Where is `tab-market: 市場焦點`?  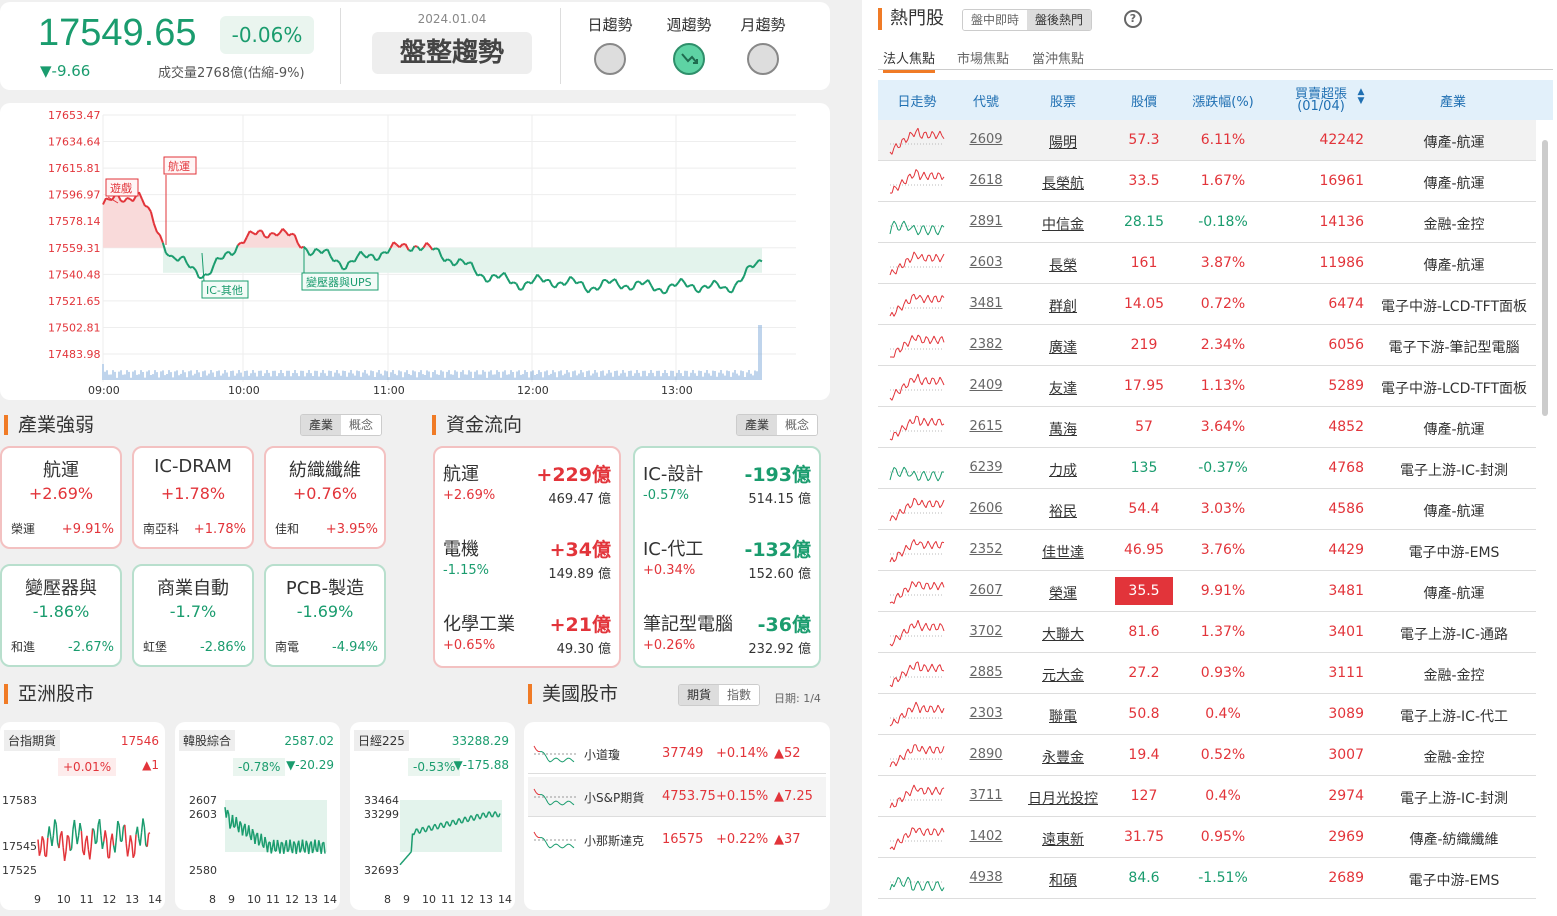 tab-market: 市場焦點 is located at coordinates (983, 57).